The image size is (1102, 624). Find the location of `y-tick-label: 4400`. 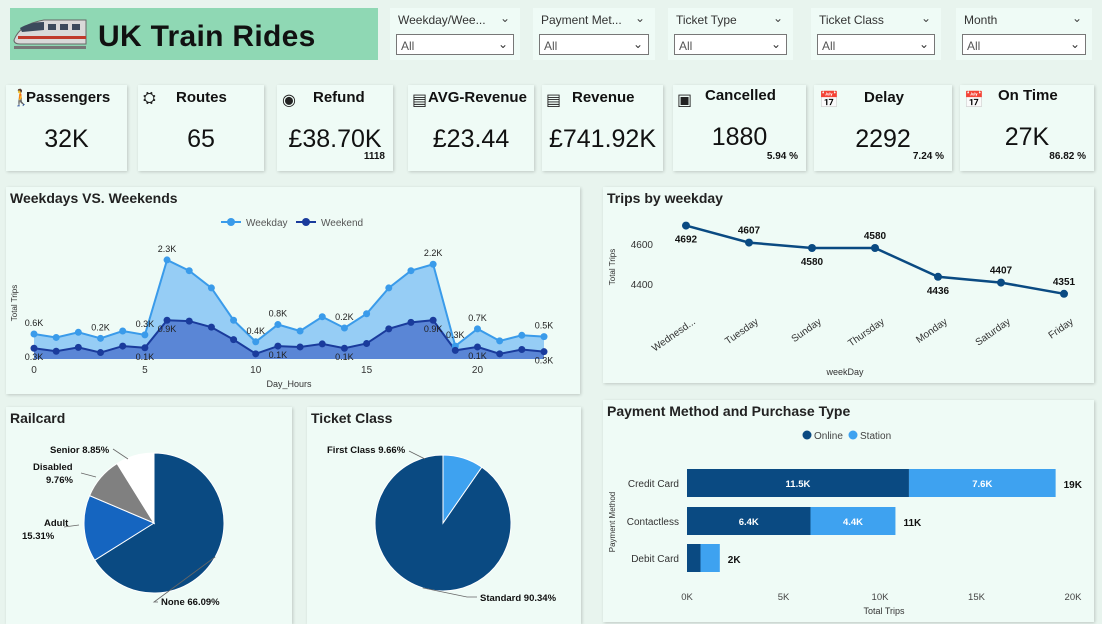

y-tick-label: 4400 is located at coordinates (642, 285).